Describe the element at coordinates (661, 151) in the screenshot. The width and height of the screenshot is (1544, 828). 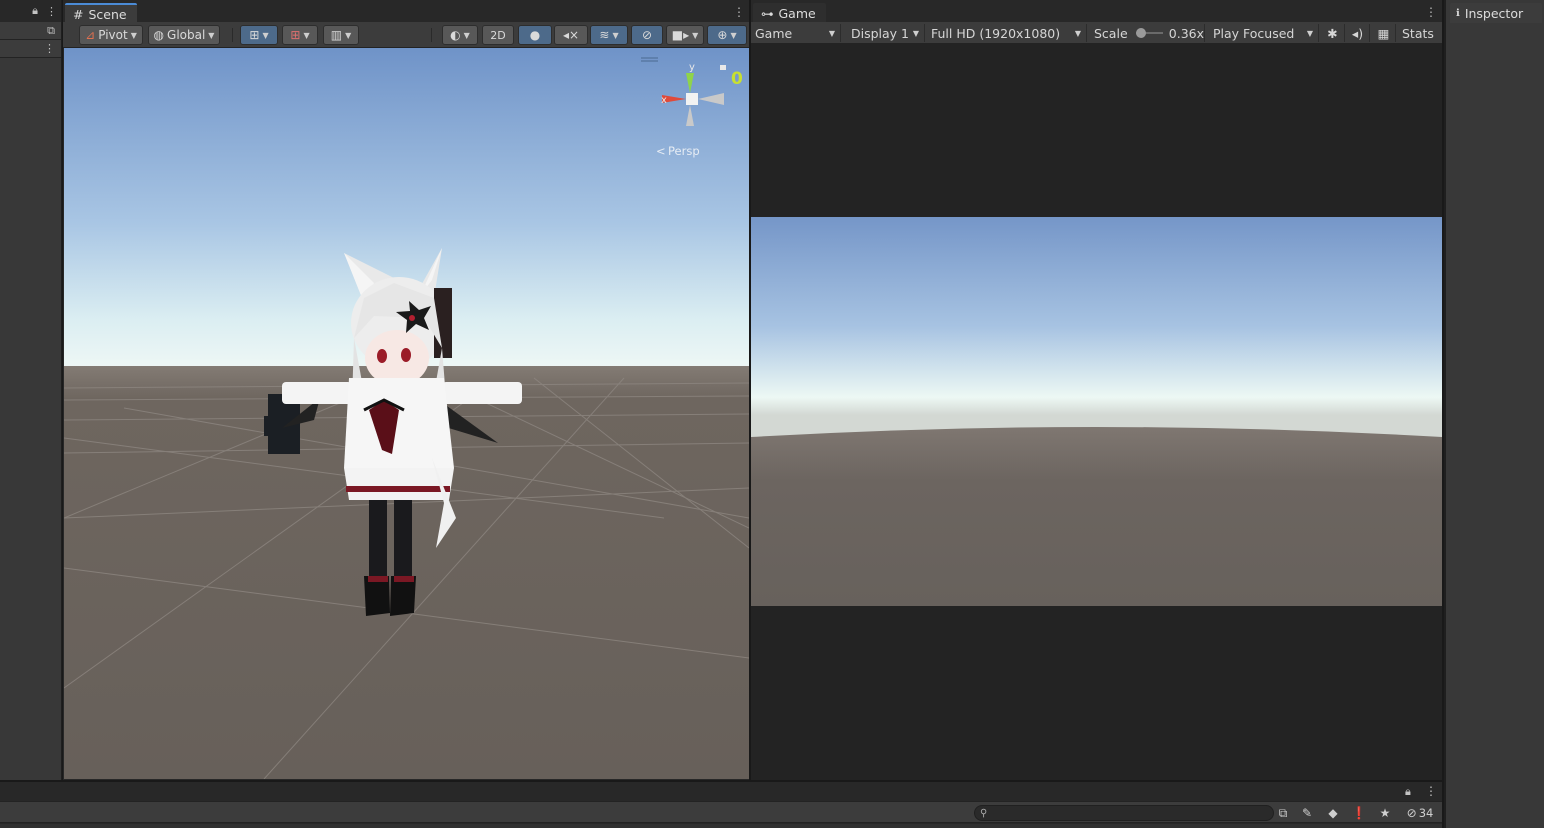
I see `persp-arrow-icon: <` at that location.